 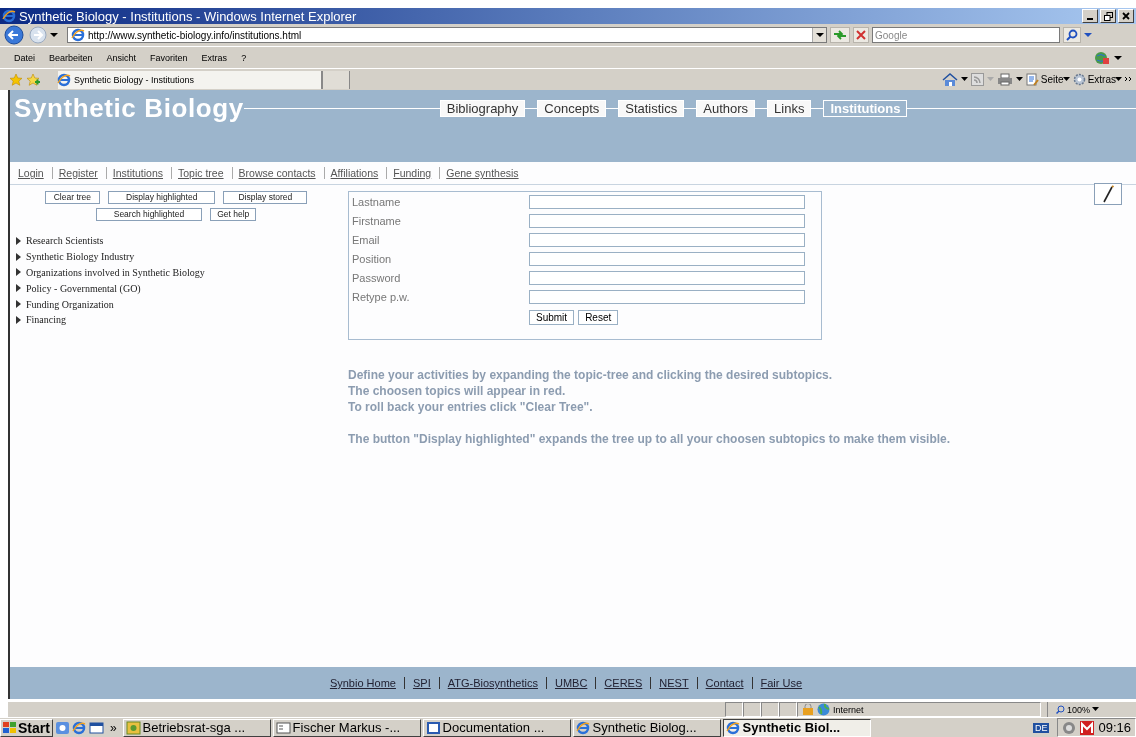 I want to click on dropdown-button, so click(x=819, y=35).